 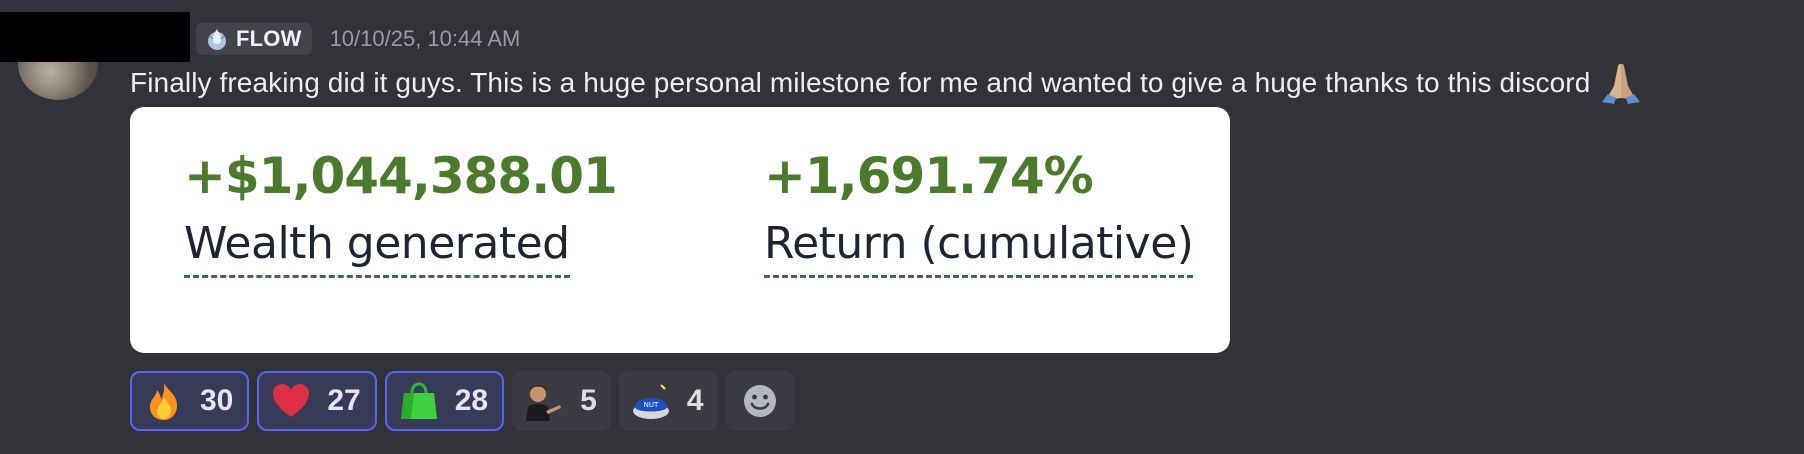 What do you see at coordinates (377, 249) in the screenshot?
I see `wealth-label: Wealth generated` at bounding box center [377, 249].